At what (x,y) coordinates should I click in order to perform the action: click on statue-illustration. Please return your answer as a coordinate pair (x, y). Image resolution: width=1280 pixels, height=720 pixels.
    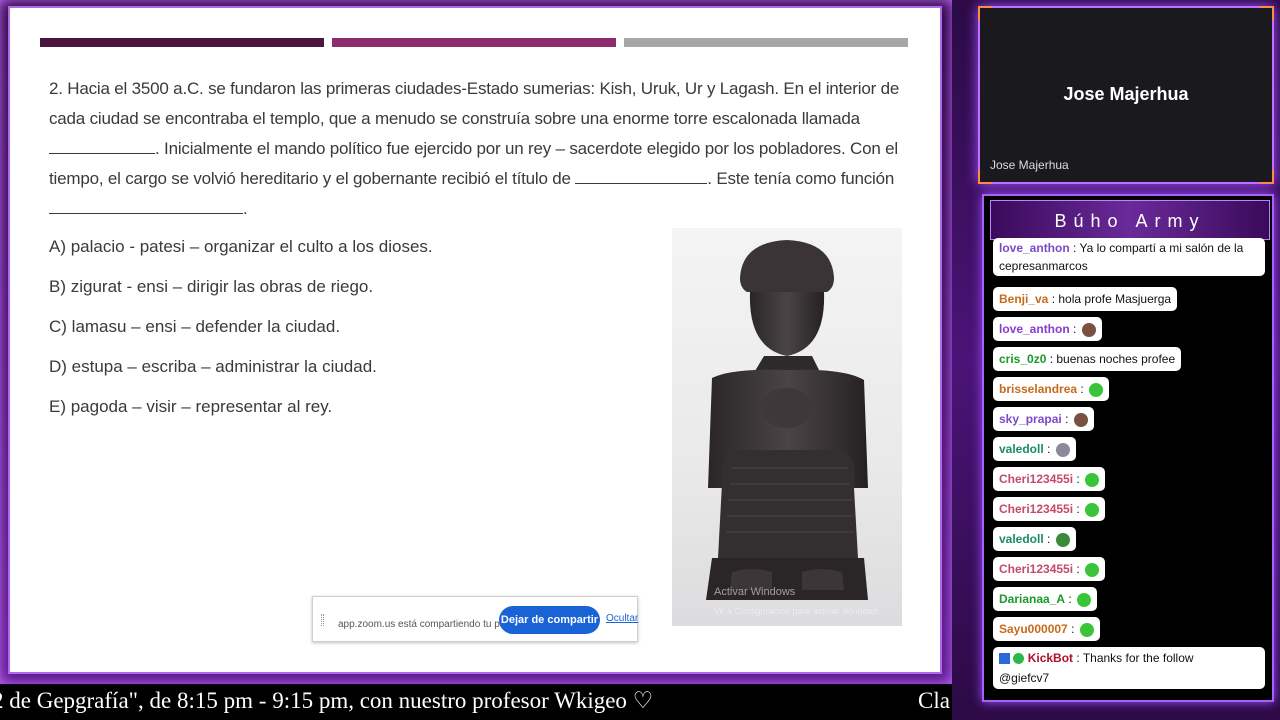
    Looking at the image, I should click on (787, 420).